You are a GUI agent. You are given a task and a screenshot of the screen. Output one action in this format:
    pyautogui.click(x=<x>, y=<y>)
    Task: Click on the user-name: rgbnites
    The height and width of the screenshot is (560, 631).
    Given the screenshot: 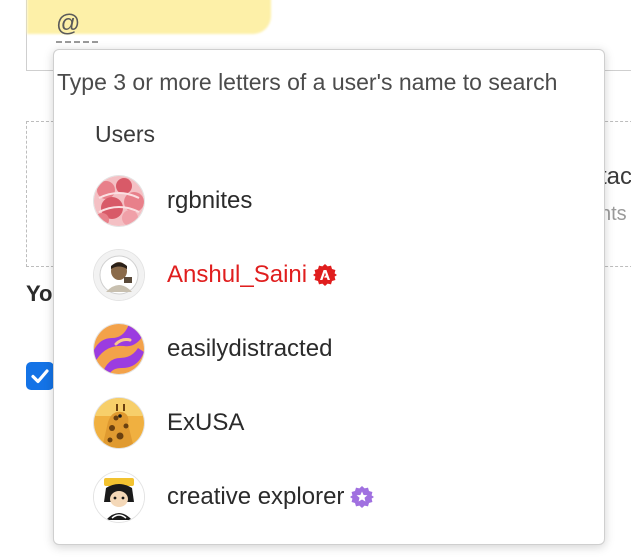 What is the action you would take?
    pyautogui.click(x=209, y=201)
    